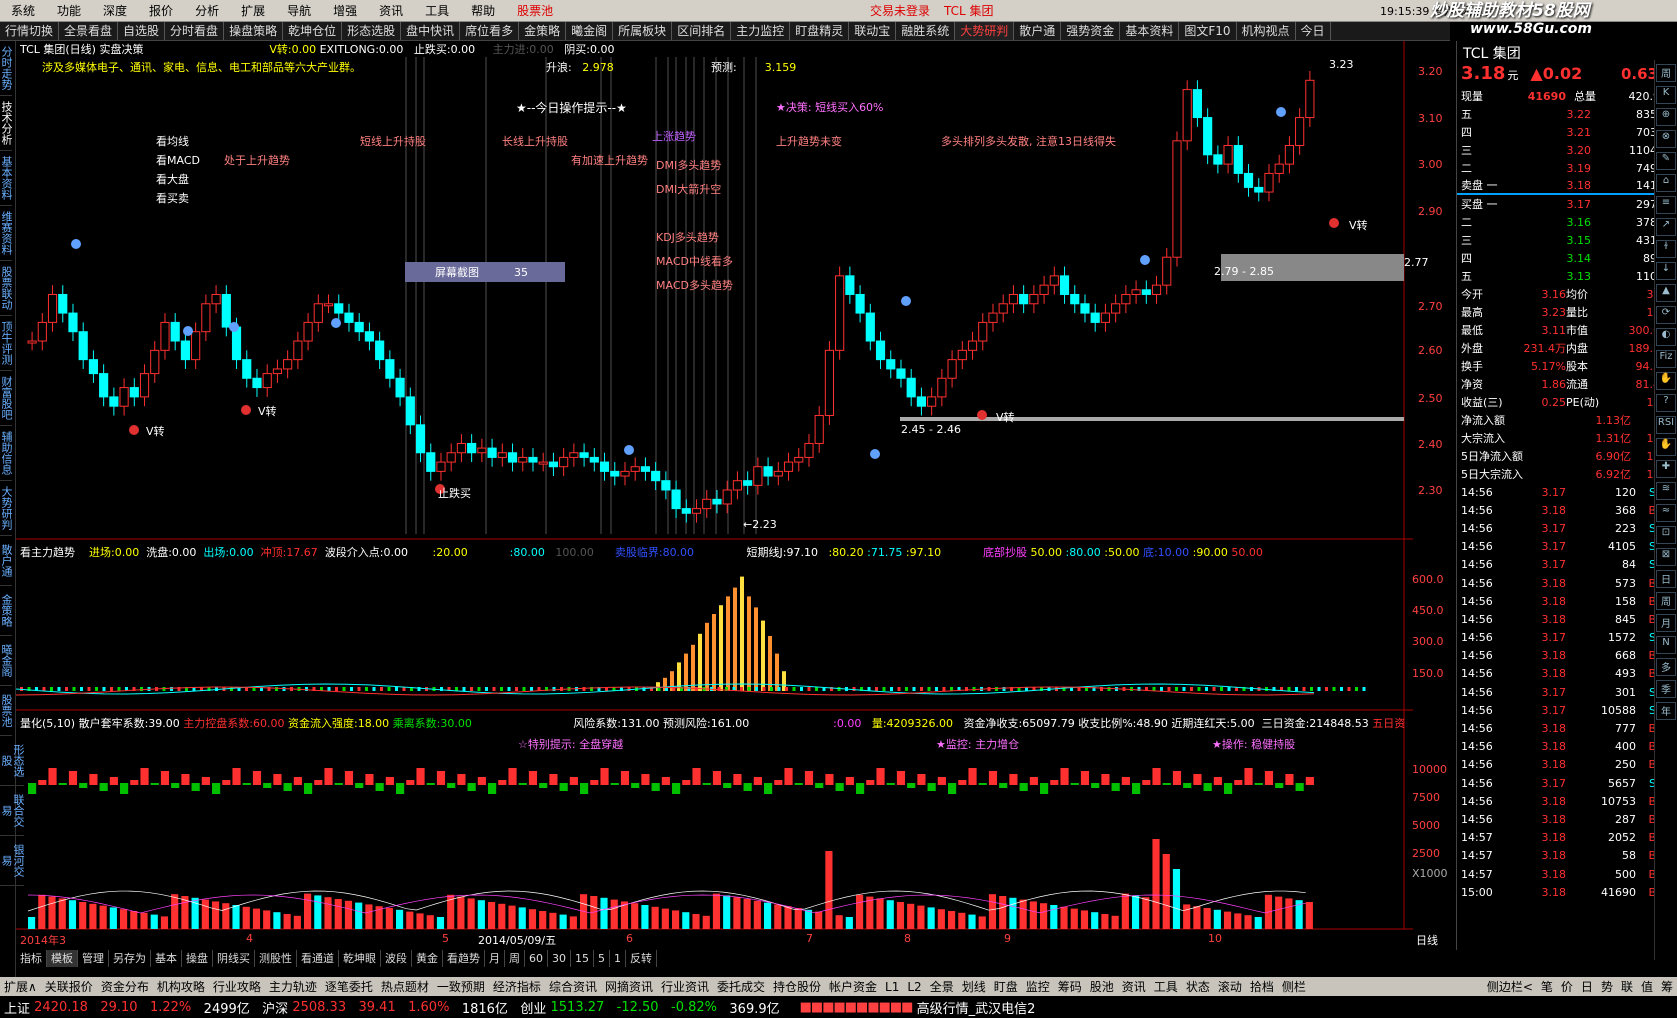 Image resolution: width=1677 pixels, height=1018 pixels. What do you see at coordinates (1230, 986) in the screenshot?
I see `bottom-btn-27: 滚动` at bounding box center [1230, 986].